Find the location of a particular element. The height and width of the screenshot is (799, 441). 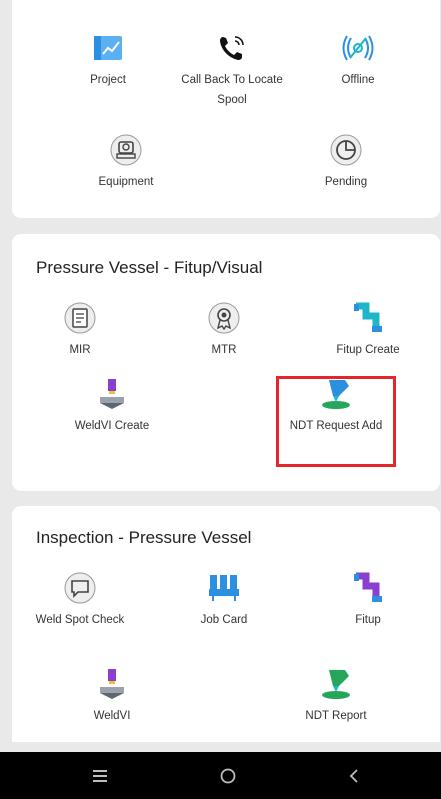

tile-label: Pending is located at coordinates (346, 182).